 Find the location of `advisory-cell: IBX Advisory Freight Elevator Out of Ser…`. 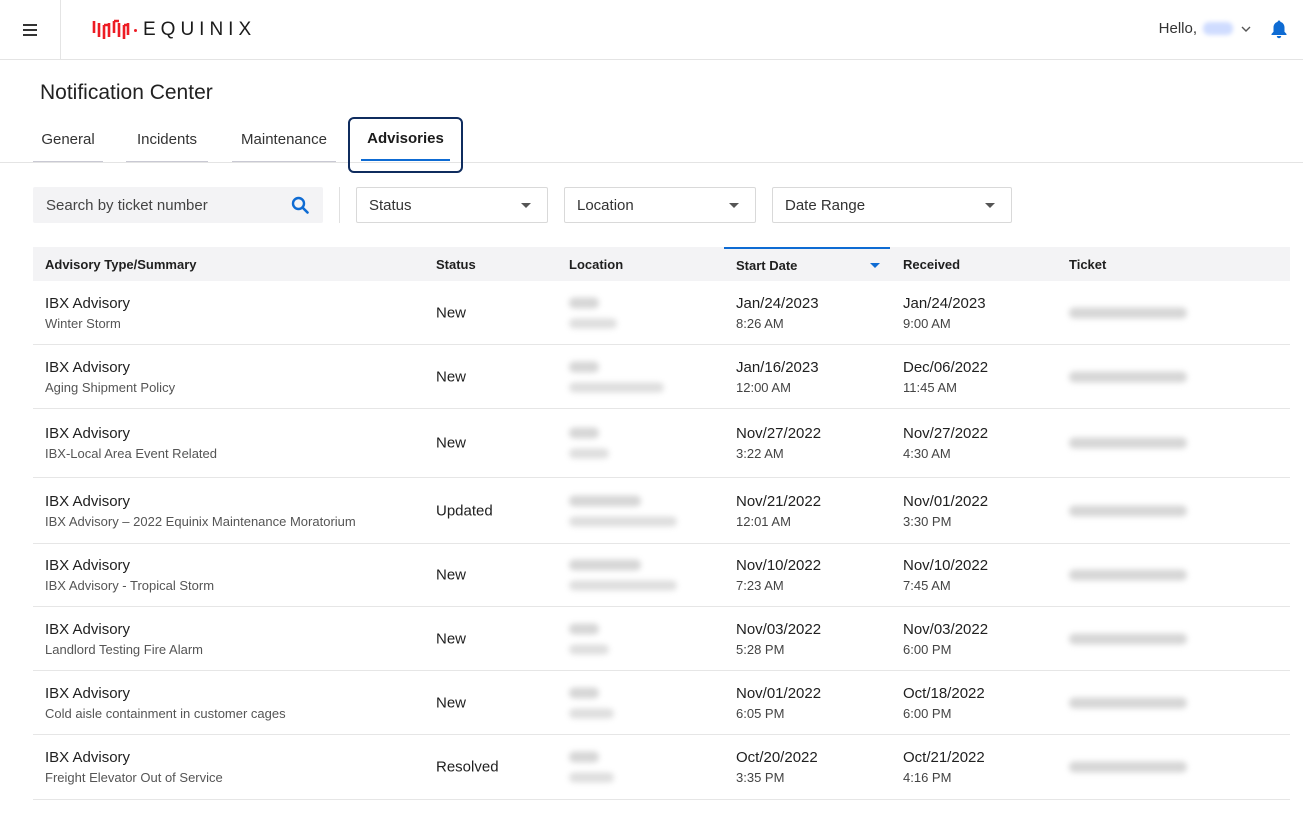

advisory-cell: IBX Advisory Freight Elevator Out of Ser… is located at coordinates (228, 767).